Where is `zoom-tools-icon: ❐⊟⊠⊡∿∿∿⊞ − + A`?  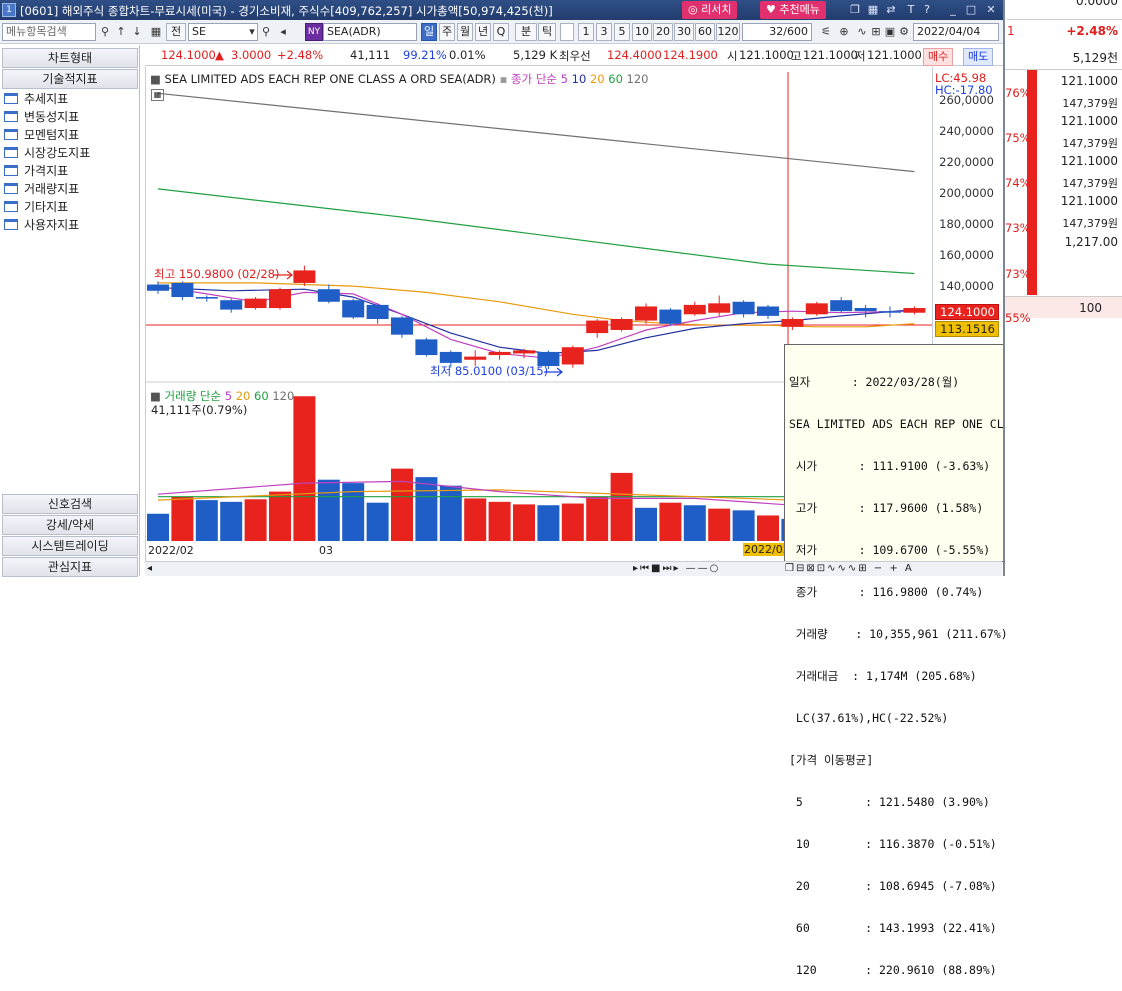
zoom-tools-icon: ❐⊟⊠⊡∿∿∿⊞ − + A is located at coordinates (849, 568).